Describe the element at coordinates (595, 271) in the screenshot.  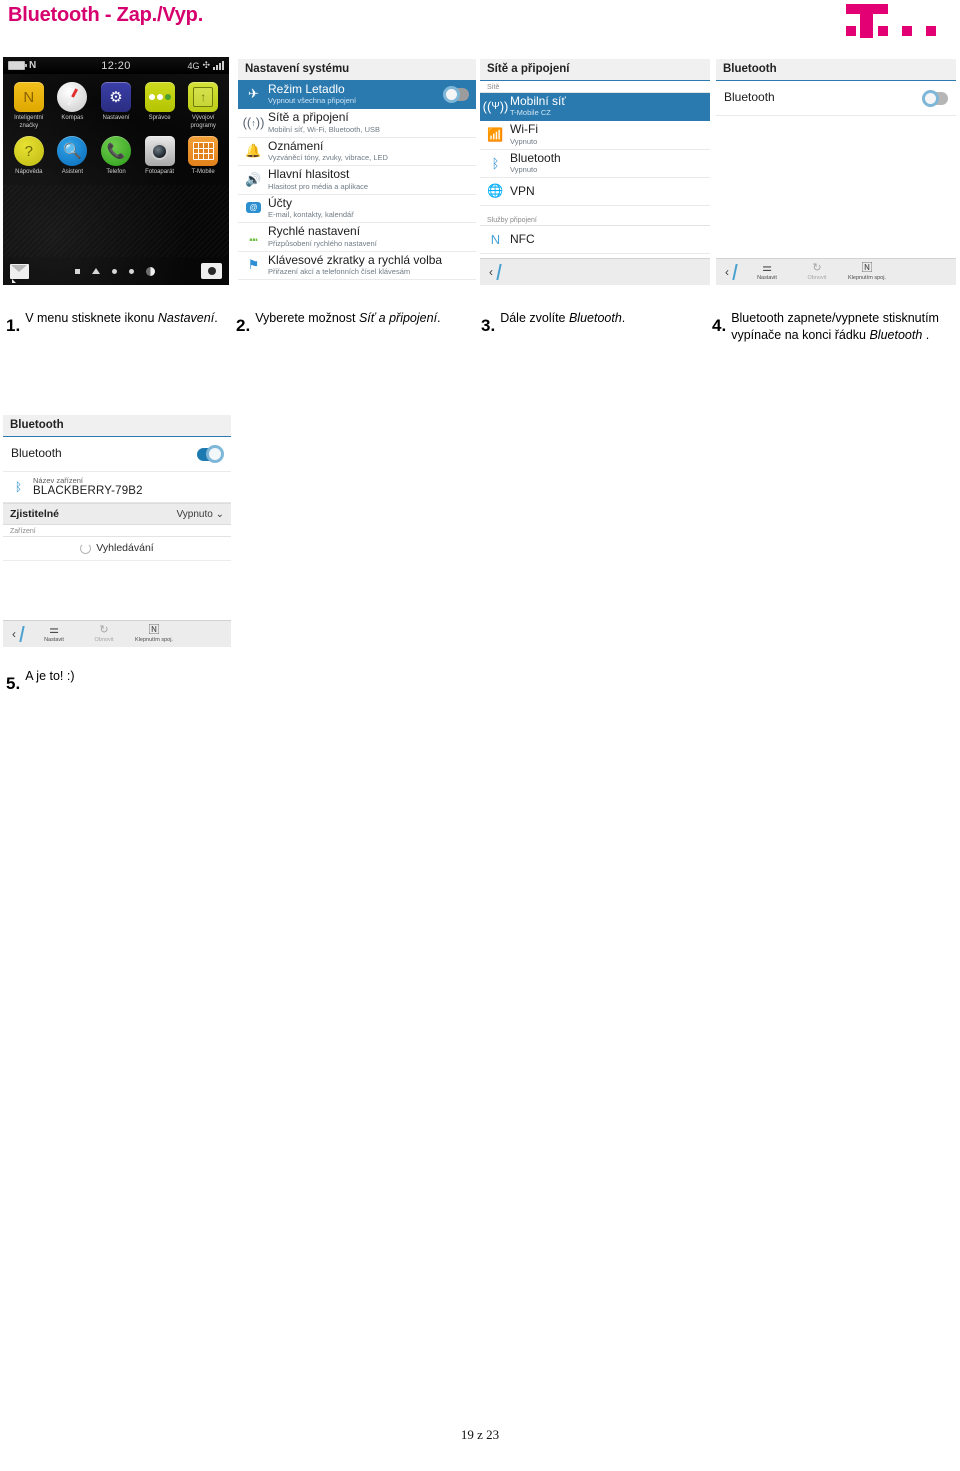
I see `bottom-action-bar: ‹` at that location.